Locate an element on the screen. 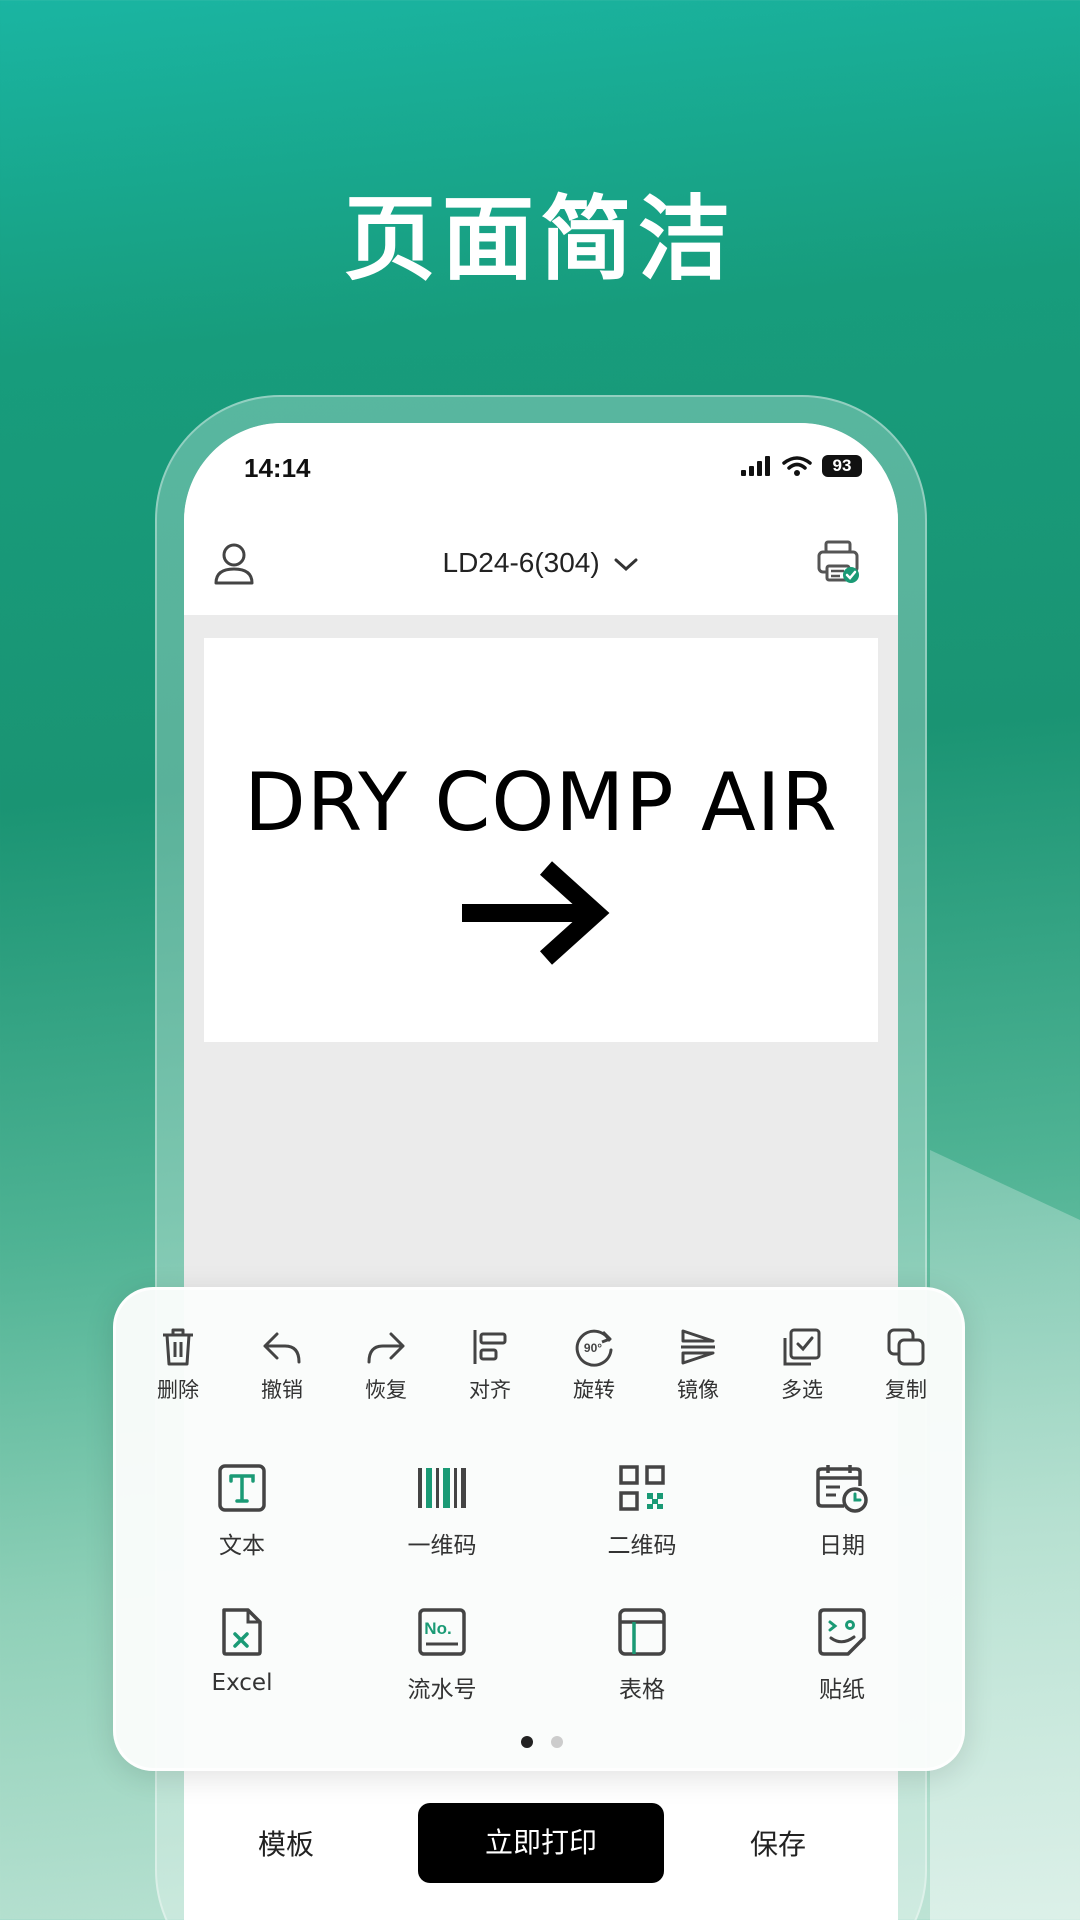 This screenshot has height=1920, width=1080. element-label: 日期 is located at coordinates (842, 1546).